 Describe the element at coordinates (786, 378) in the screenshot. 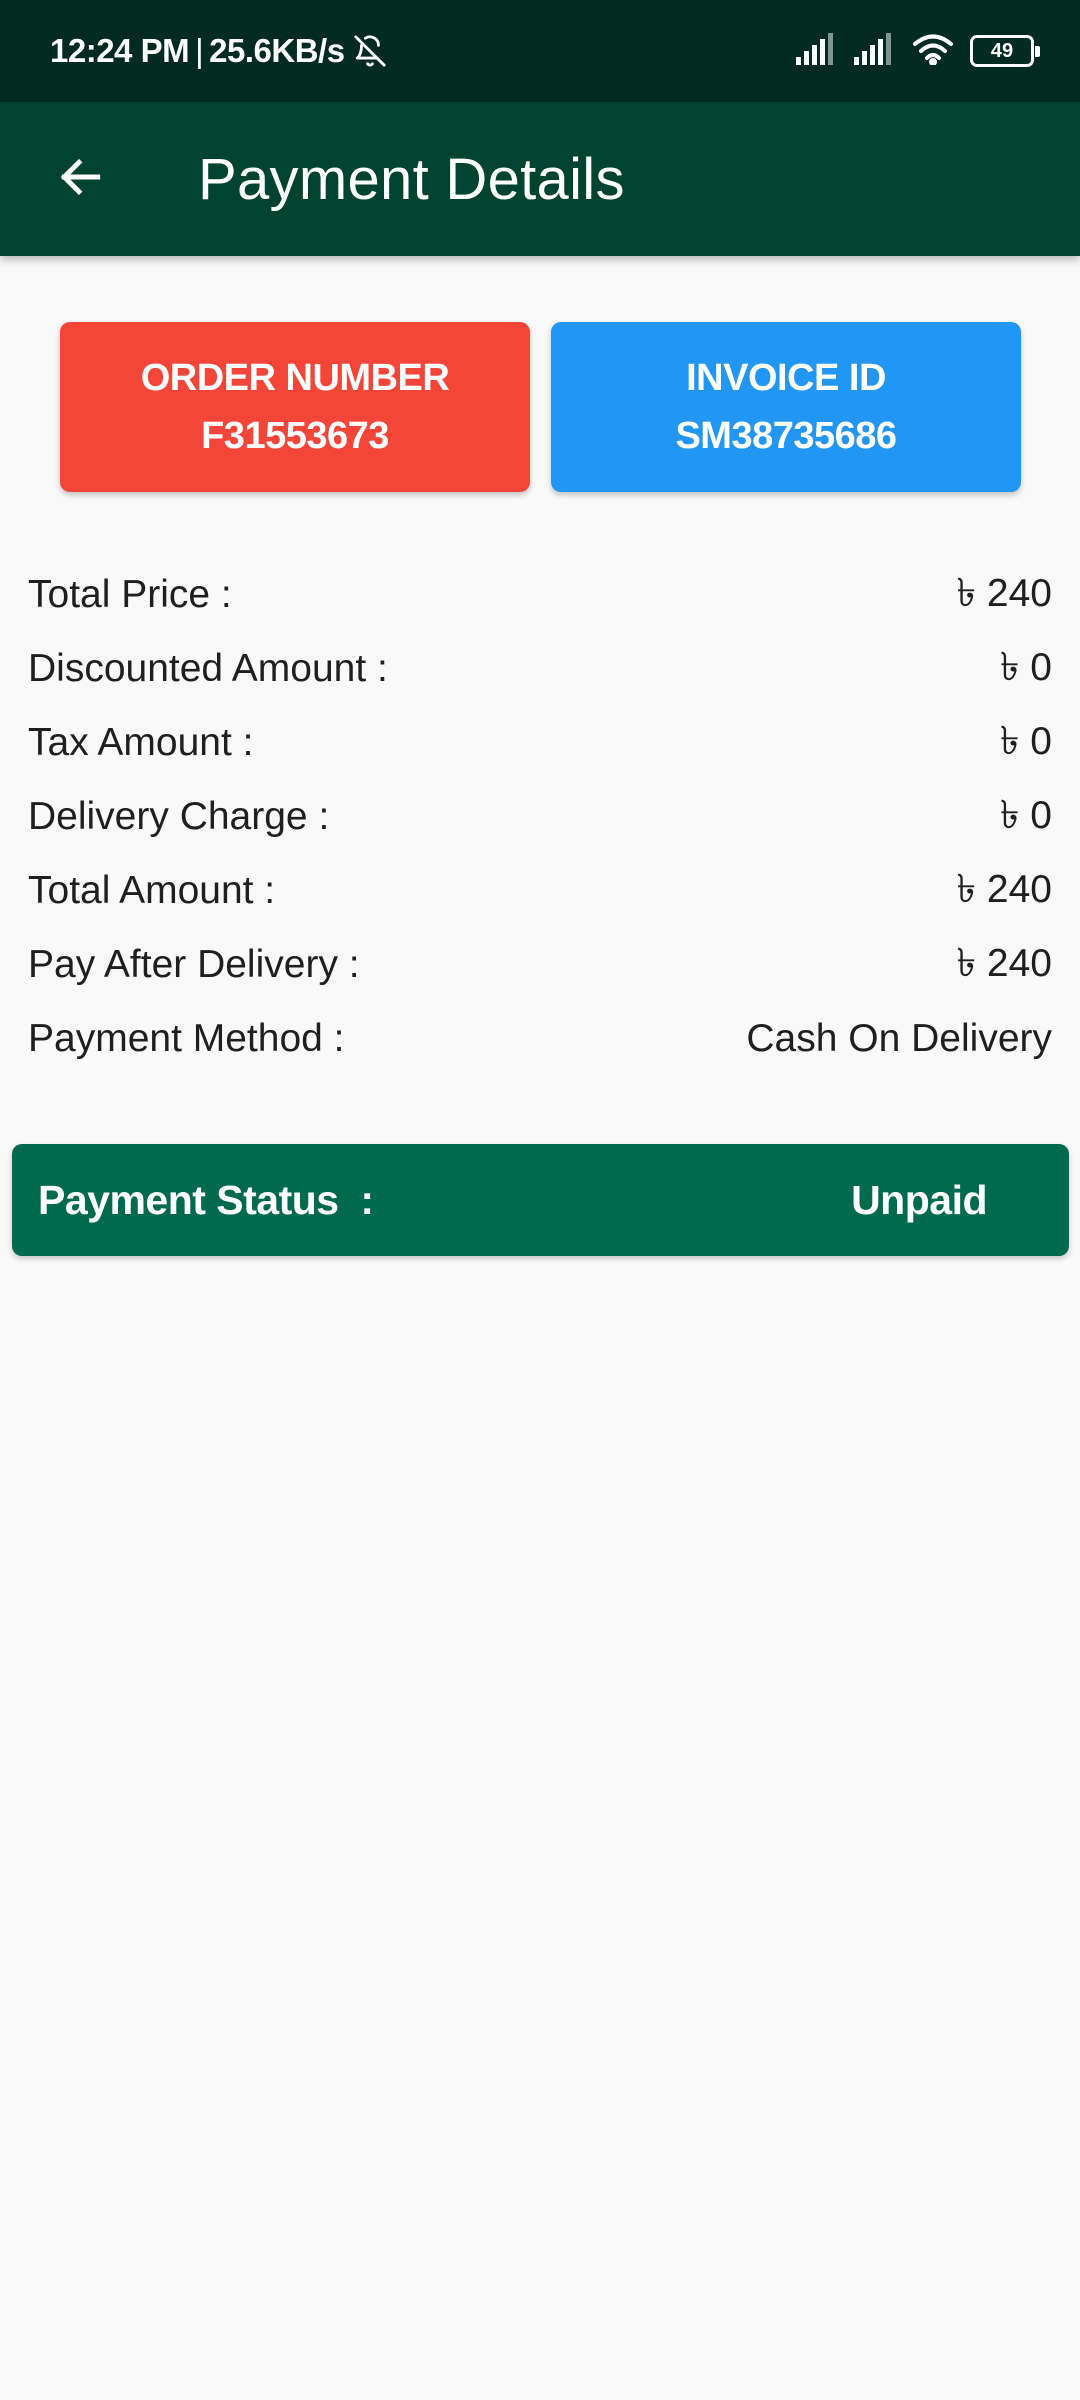

I see `invoice-id-label: INVOICE ID` at that location.